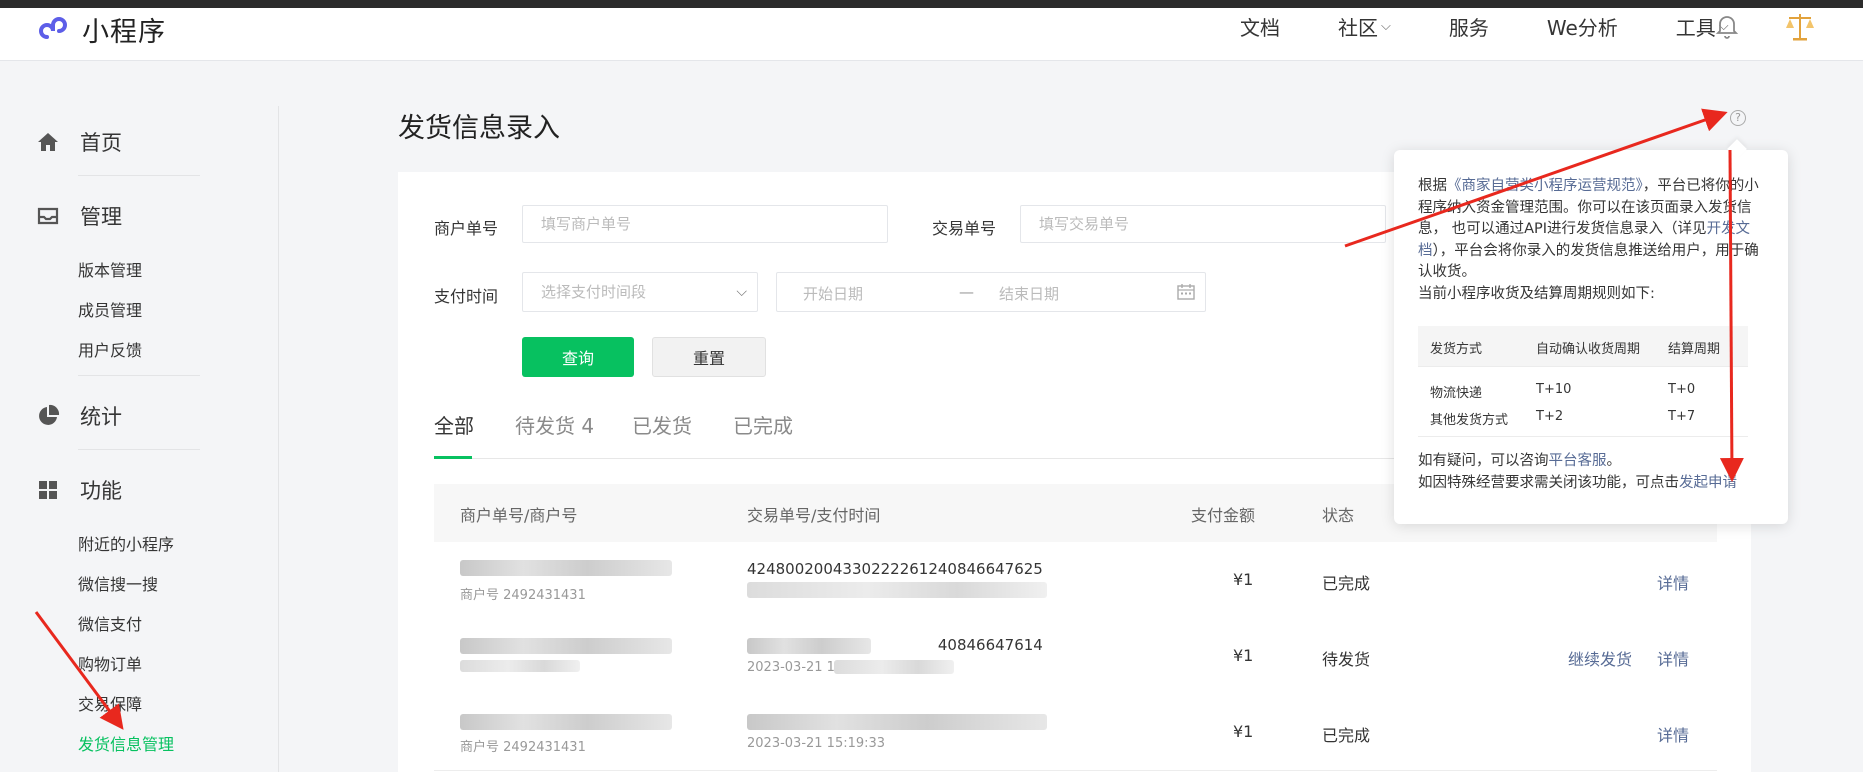  What do you see at coordinates (101, 217) in the screenshot?
I see `sidebar-section-label: 管理` at bounding box center [101, 217].